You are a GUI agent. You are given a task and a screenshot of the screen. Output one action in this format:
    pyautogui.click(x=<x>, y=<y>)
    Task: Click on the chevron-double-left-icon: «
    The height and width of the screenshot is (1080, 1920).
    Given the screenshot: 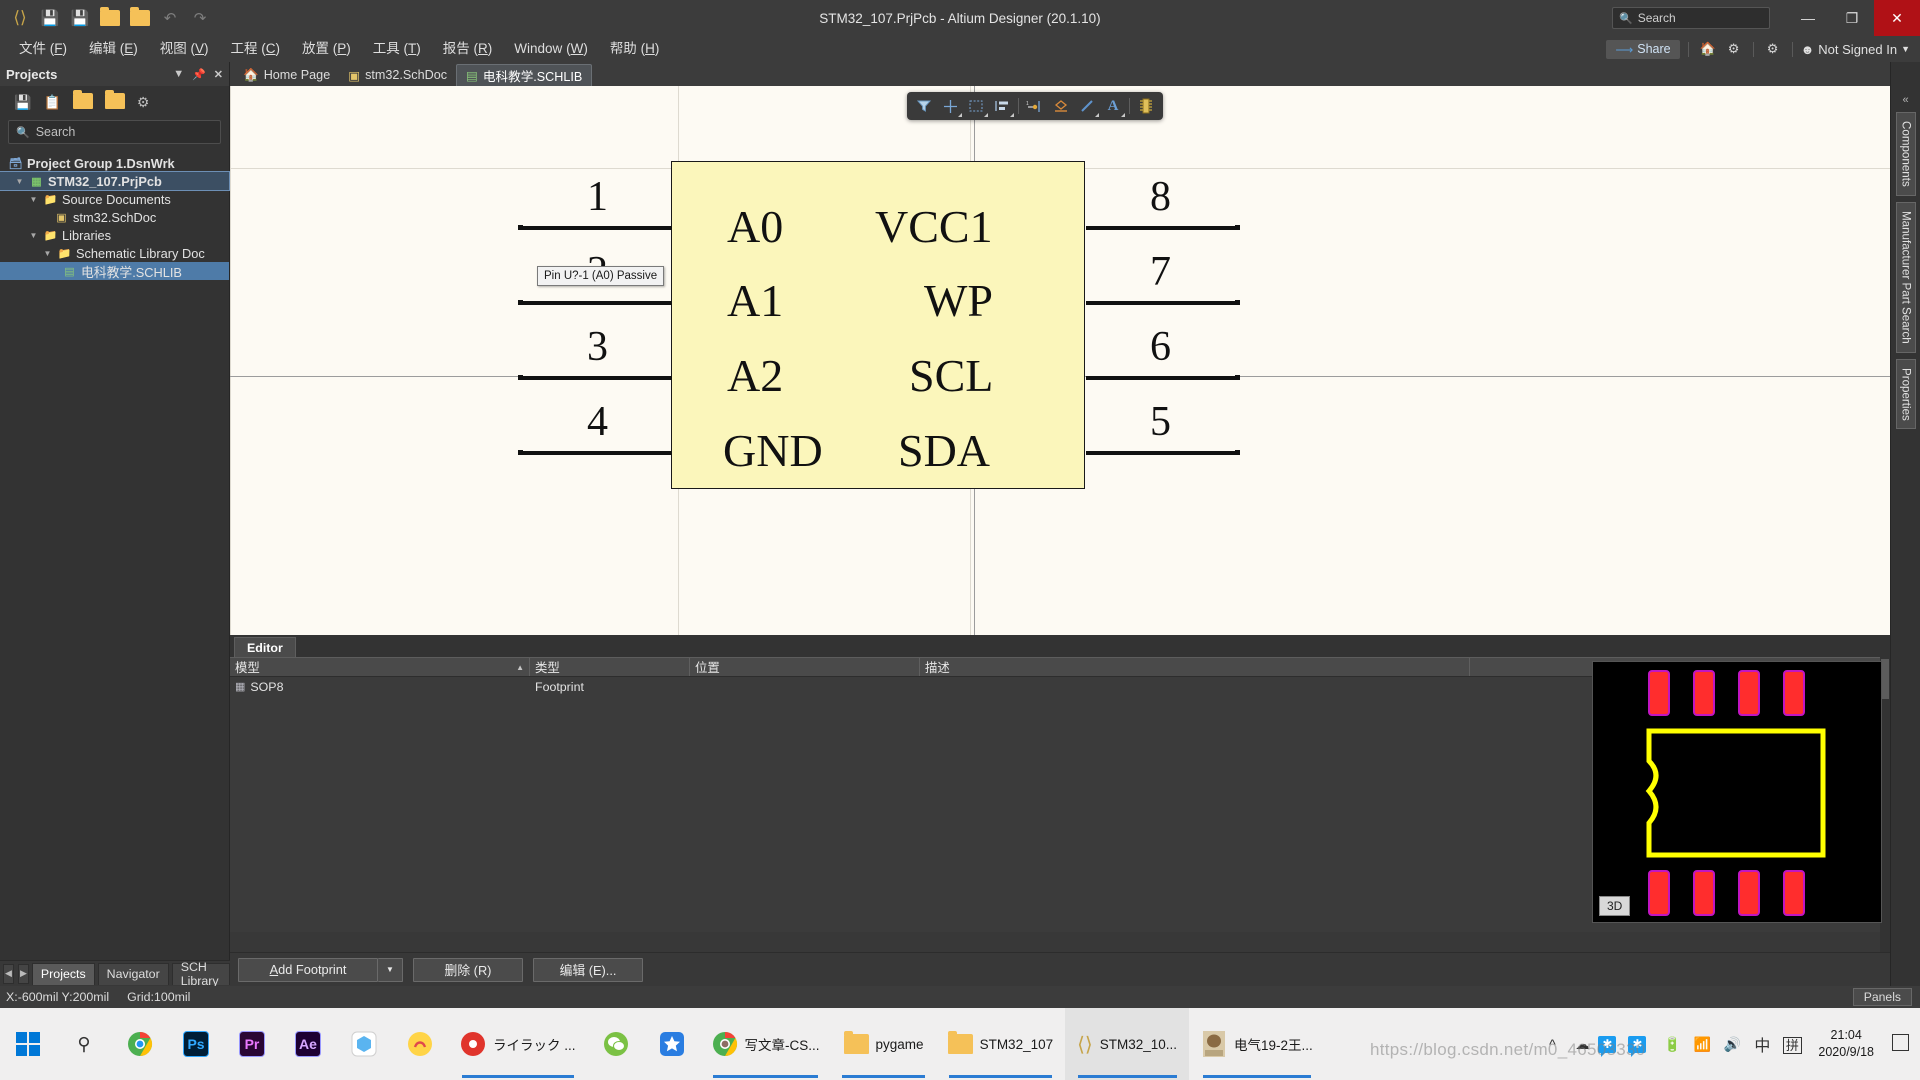 What is the action you would take?
    pyautogui.click(x=1905, y=84)
    